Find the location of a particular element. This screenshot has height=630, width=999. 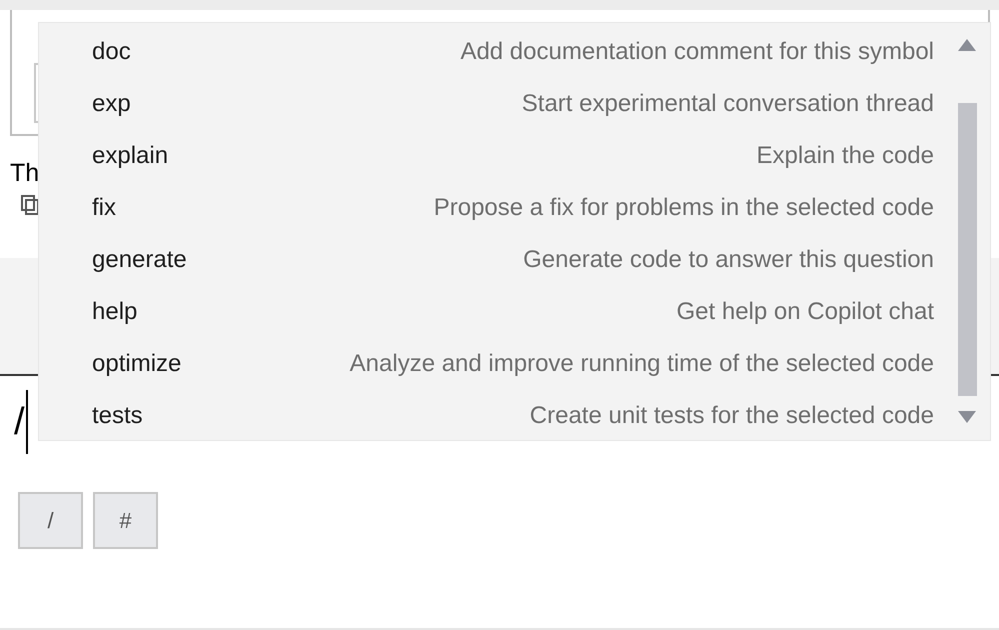

scroll-down-icon is located at coordinates (967, 417).